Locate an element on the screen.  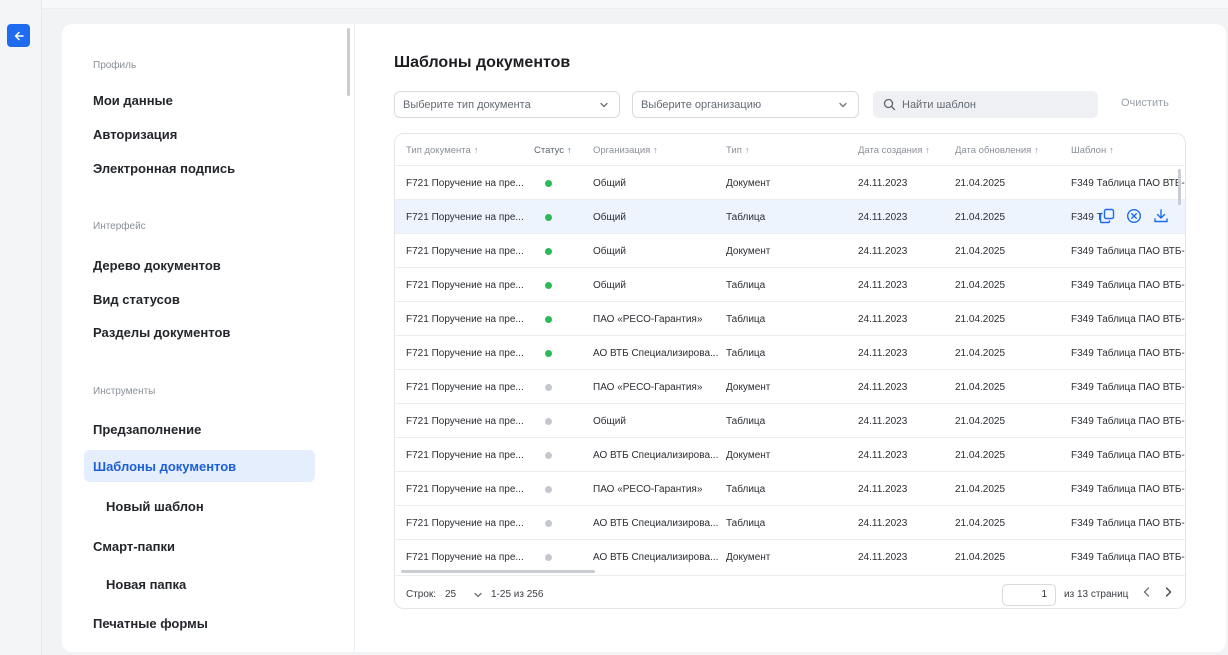
arrow-left-icon is located at coordinates (19, 35).